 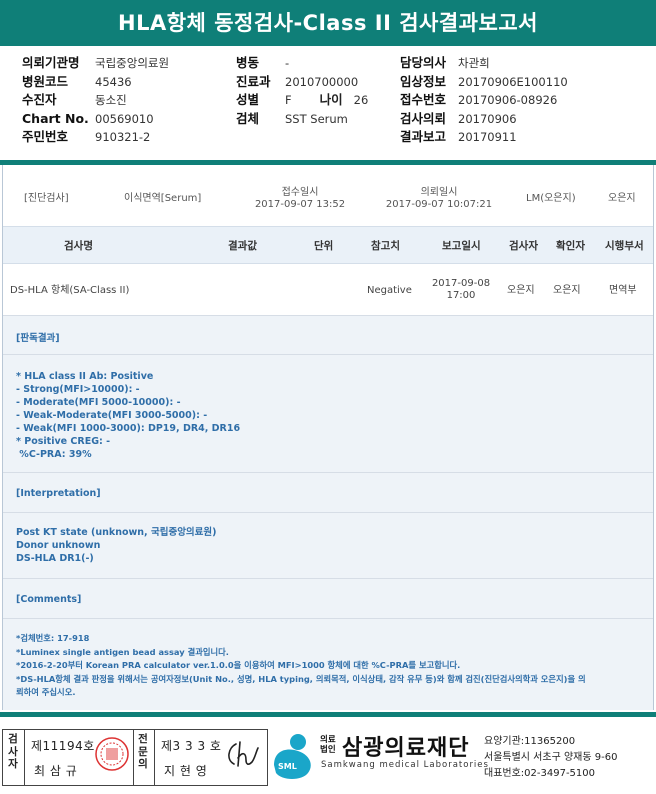 I want to click on tester-license: 제11194호, so click(x=63, y=746).